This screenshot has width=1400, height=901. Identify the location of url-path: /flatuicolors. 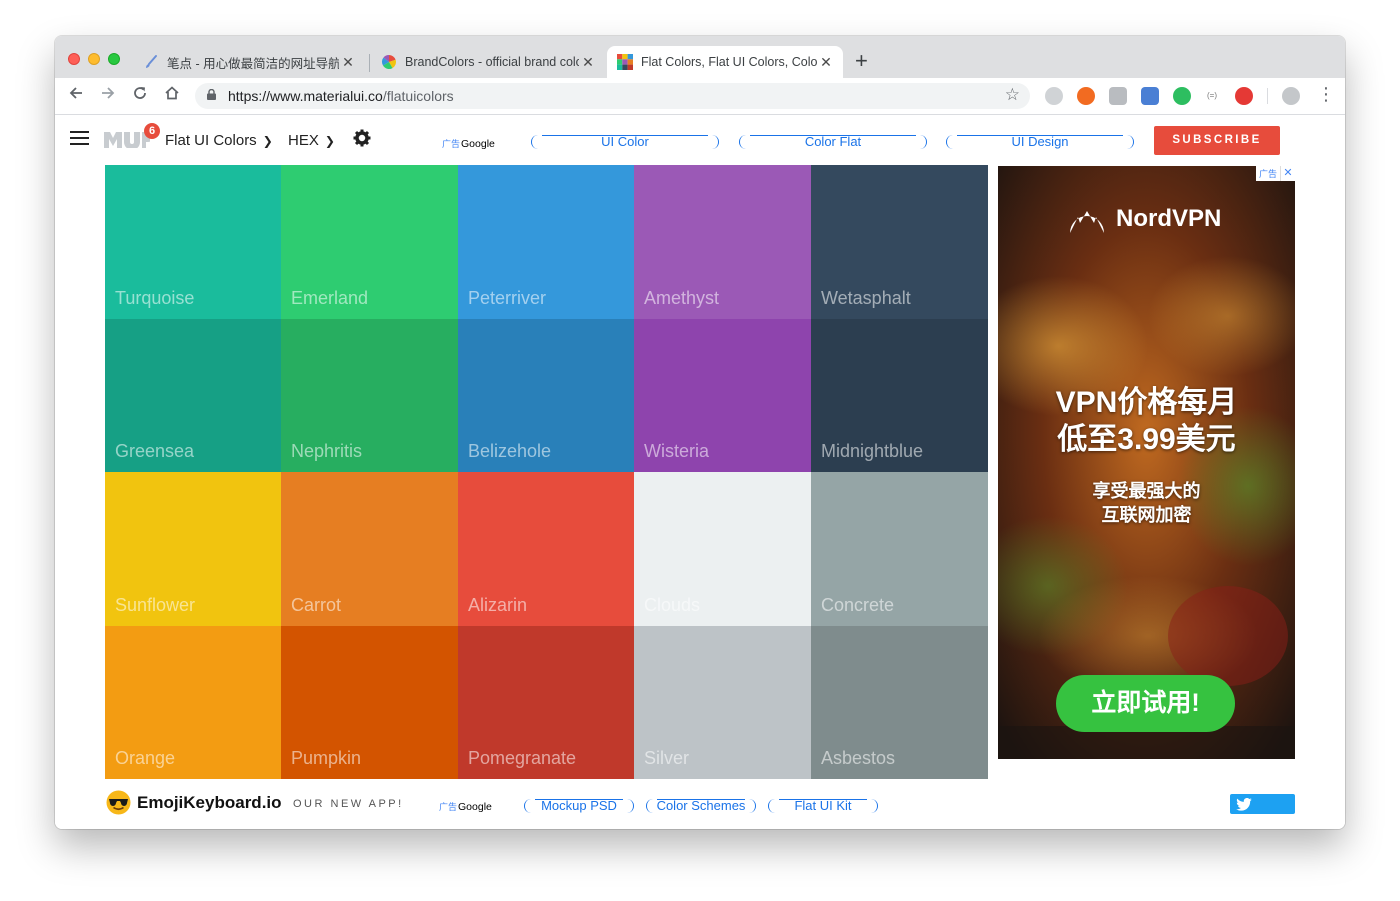
(418, 96).